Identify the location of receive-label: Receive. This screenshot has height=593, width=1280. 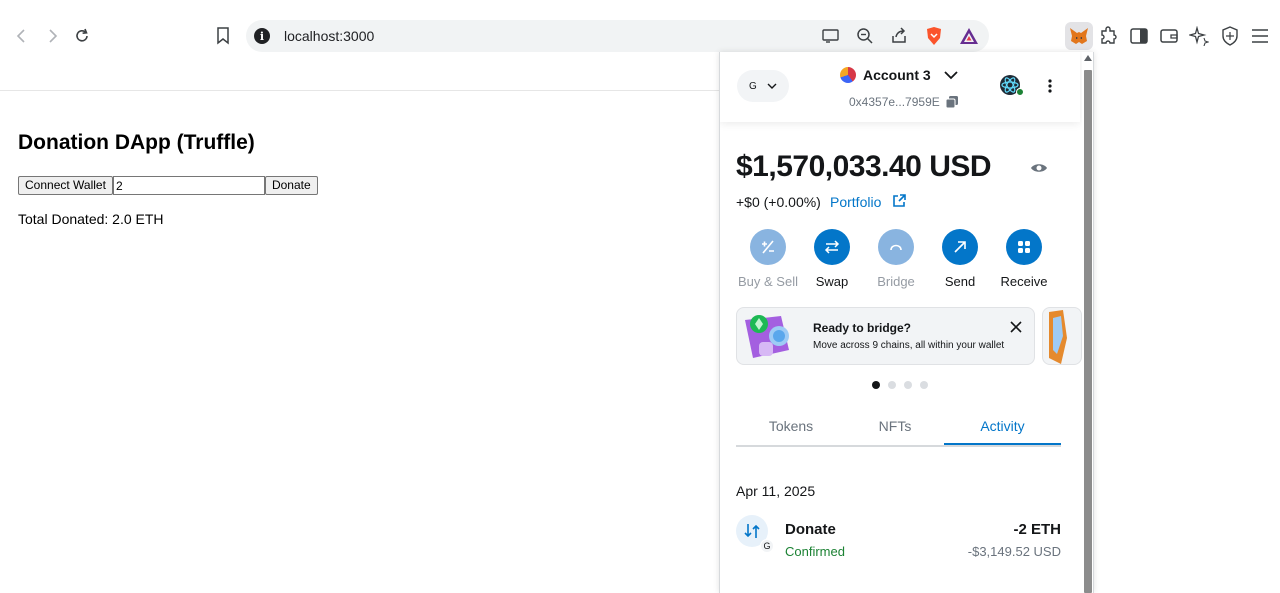
(1024, 281).